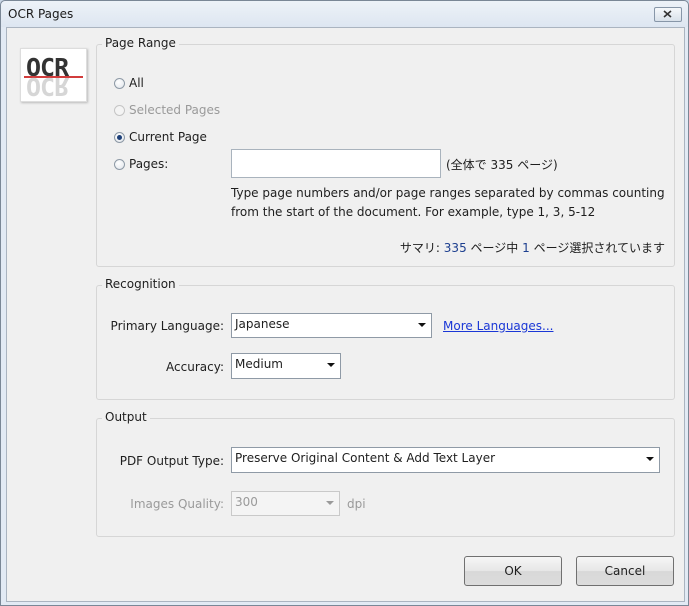  I want to click on total-pages-hint: (全体で 335 ページ), so click(502, 164).